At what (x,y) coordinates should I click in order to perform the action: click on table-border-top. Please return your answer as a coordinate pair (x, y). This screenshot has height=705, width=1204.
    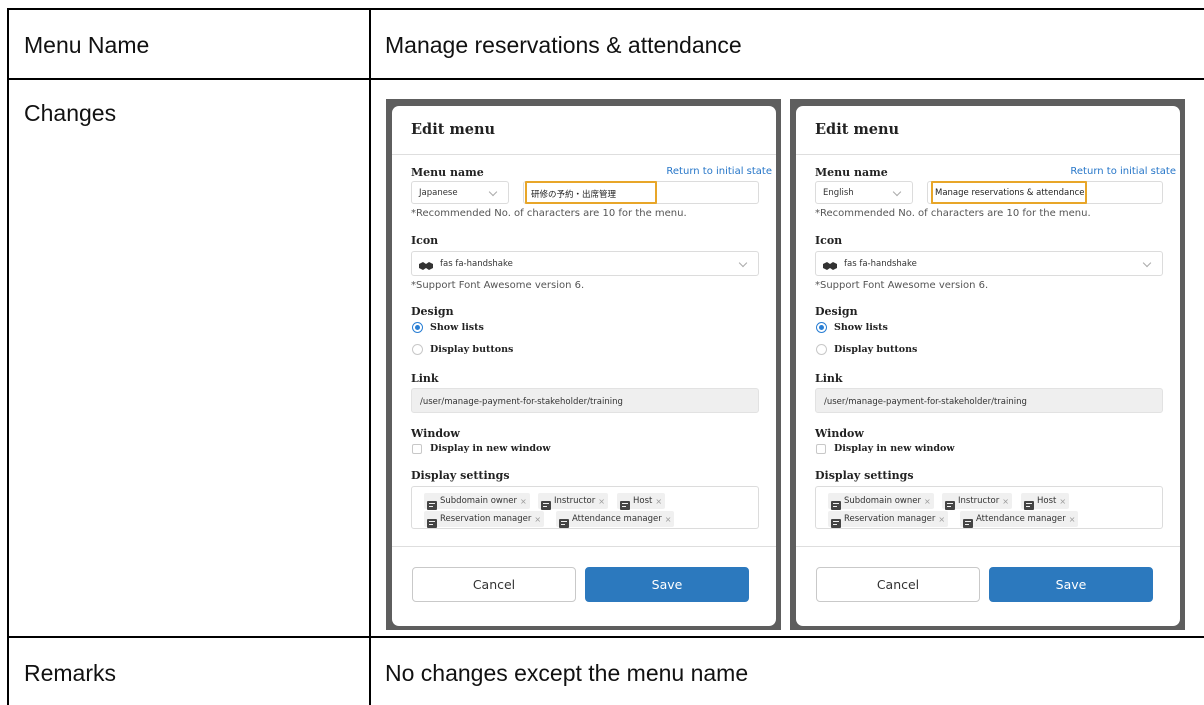
    Looking at the image, I should click on (605, 9).